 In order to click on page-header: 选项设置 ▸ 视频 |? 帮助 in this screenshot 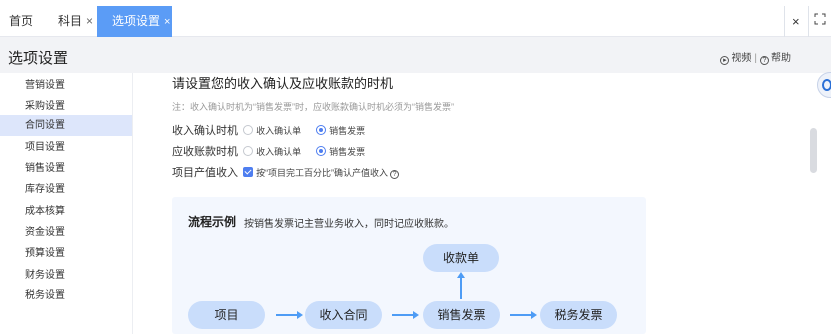, I will do `click(415, 55)`.